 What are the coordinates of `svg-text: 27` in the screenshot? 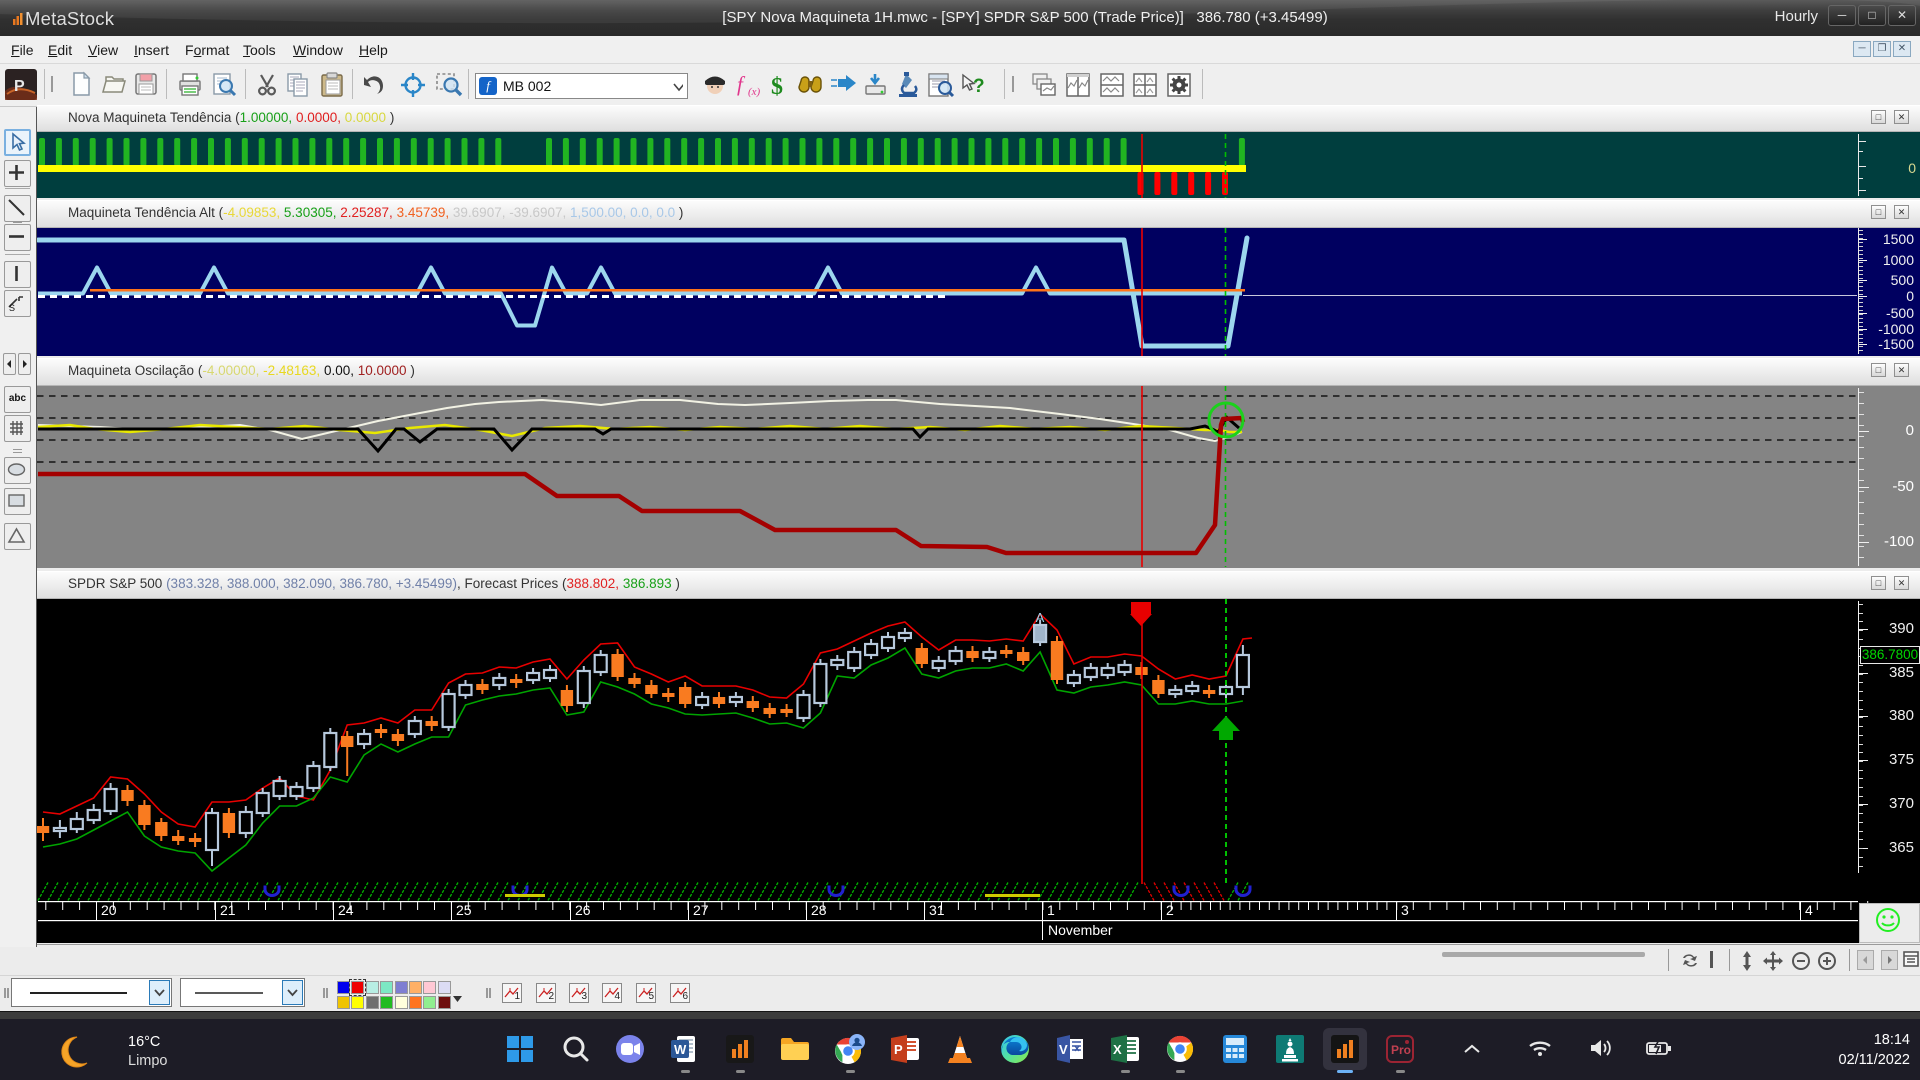 It's located at (701, 910).